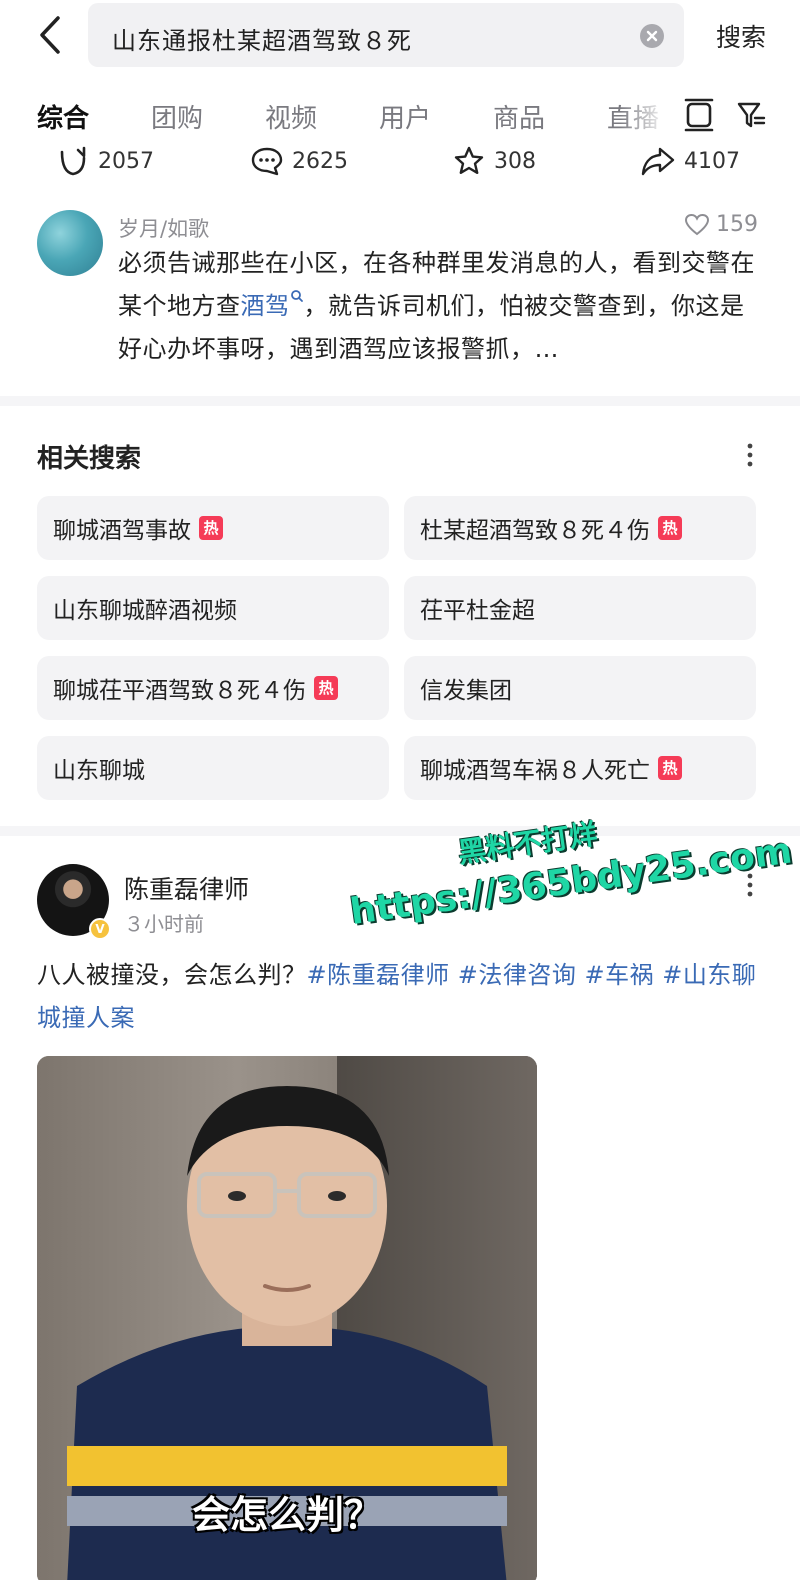 The image size is (800, 1580). I want to click on related-search-label: 信发集团, so click(466, 691).